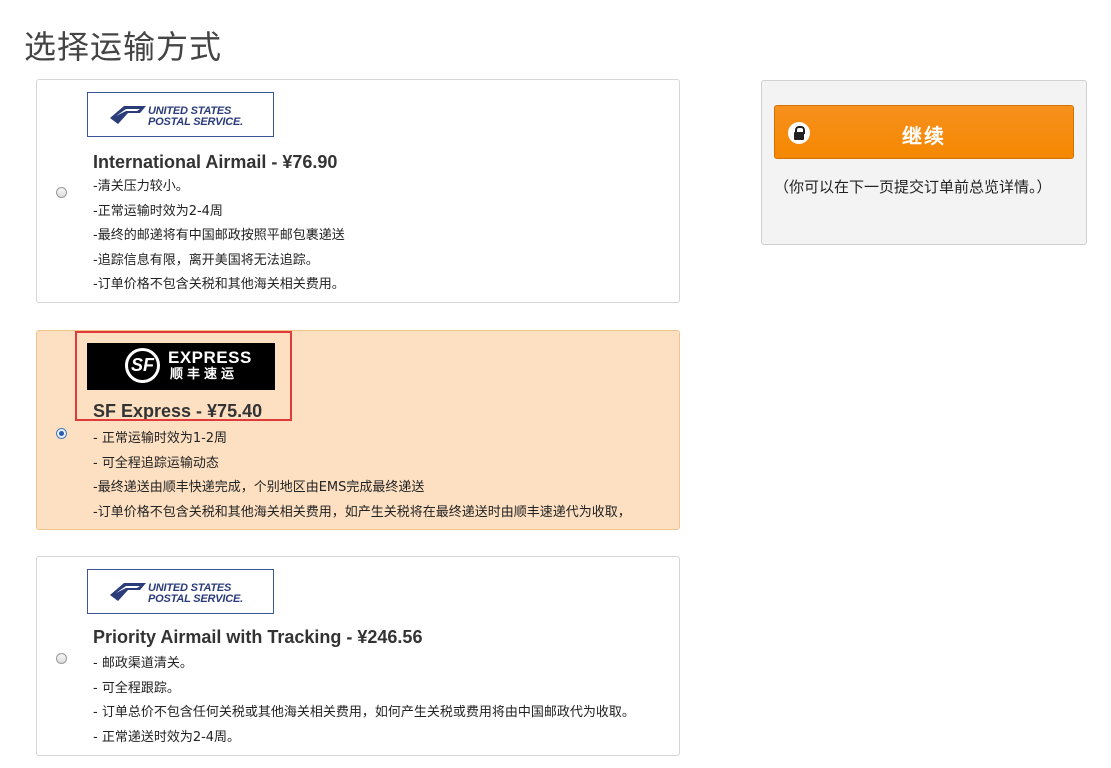 The image size is (1111, 768). Describe the element at coordinates (141, 186) in the screenshot. I see `detail-line: -清关压力较小。` at that location.